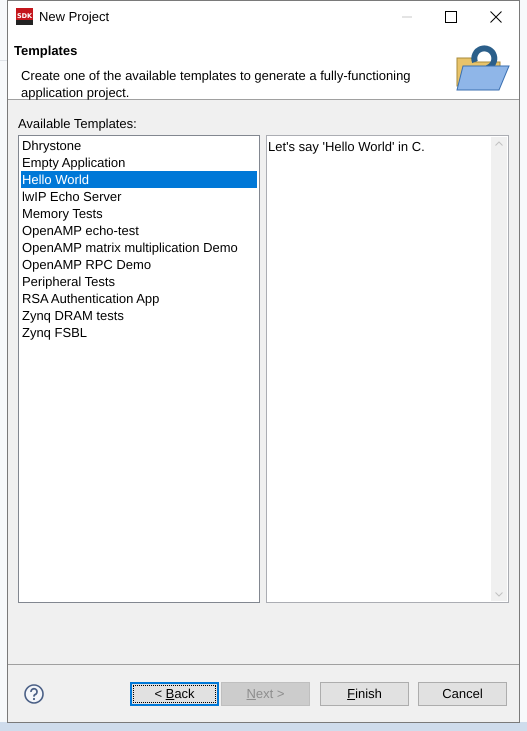 This screenshot has height=731, width=527. I want to click on page-description: Create one of the available templates to generate a fully-functioning application project., so click(216, 83).